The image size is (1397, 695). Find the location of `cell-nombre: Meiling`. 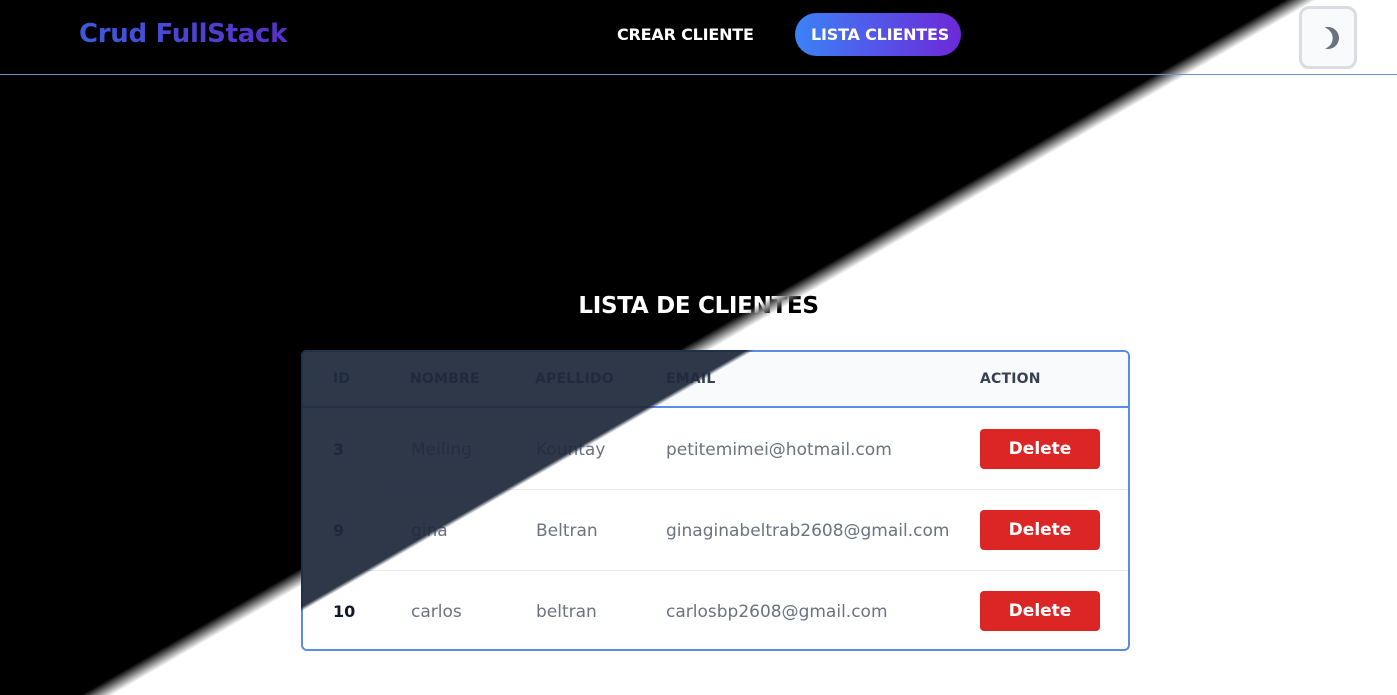

cell-nombre: Meiling is located at coordinates (441, 450).